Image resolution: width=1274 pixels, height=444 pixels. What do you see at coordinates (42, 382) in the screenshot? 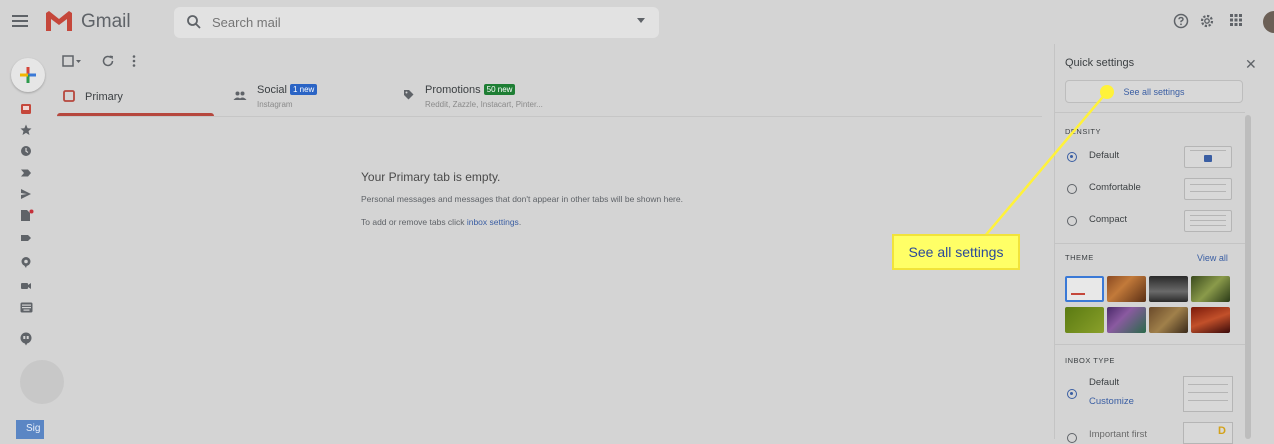
I see `hangouts-avatar` at bounding box center [42, 382].